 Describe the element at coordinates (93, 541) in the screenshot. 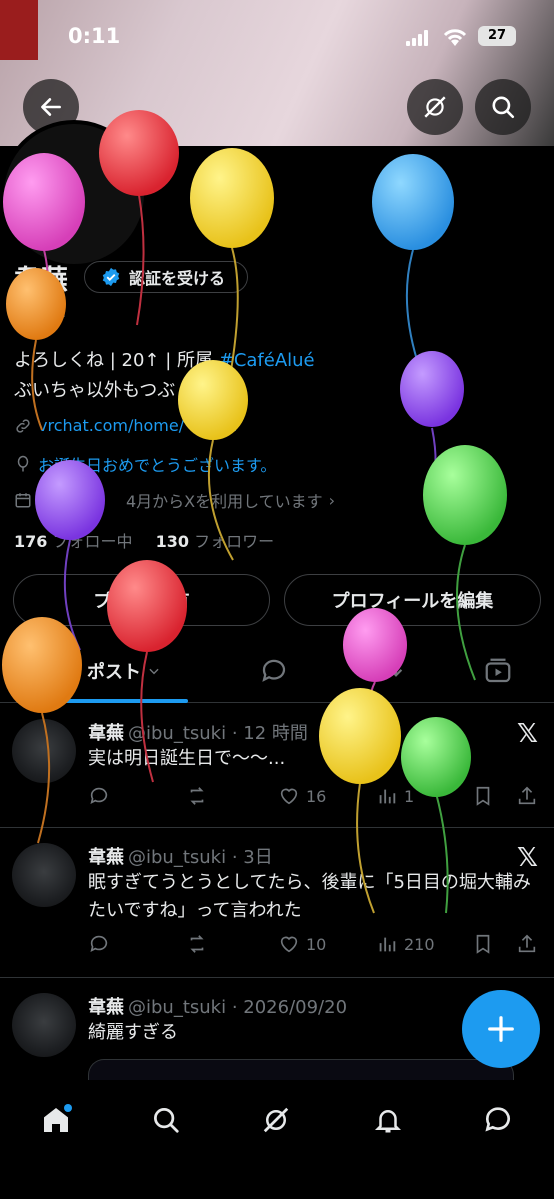

I see `following-label: フォロー中` at that location.